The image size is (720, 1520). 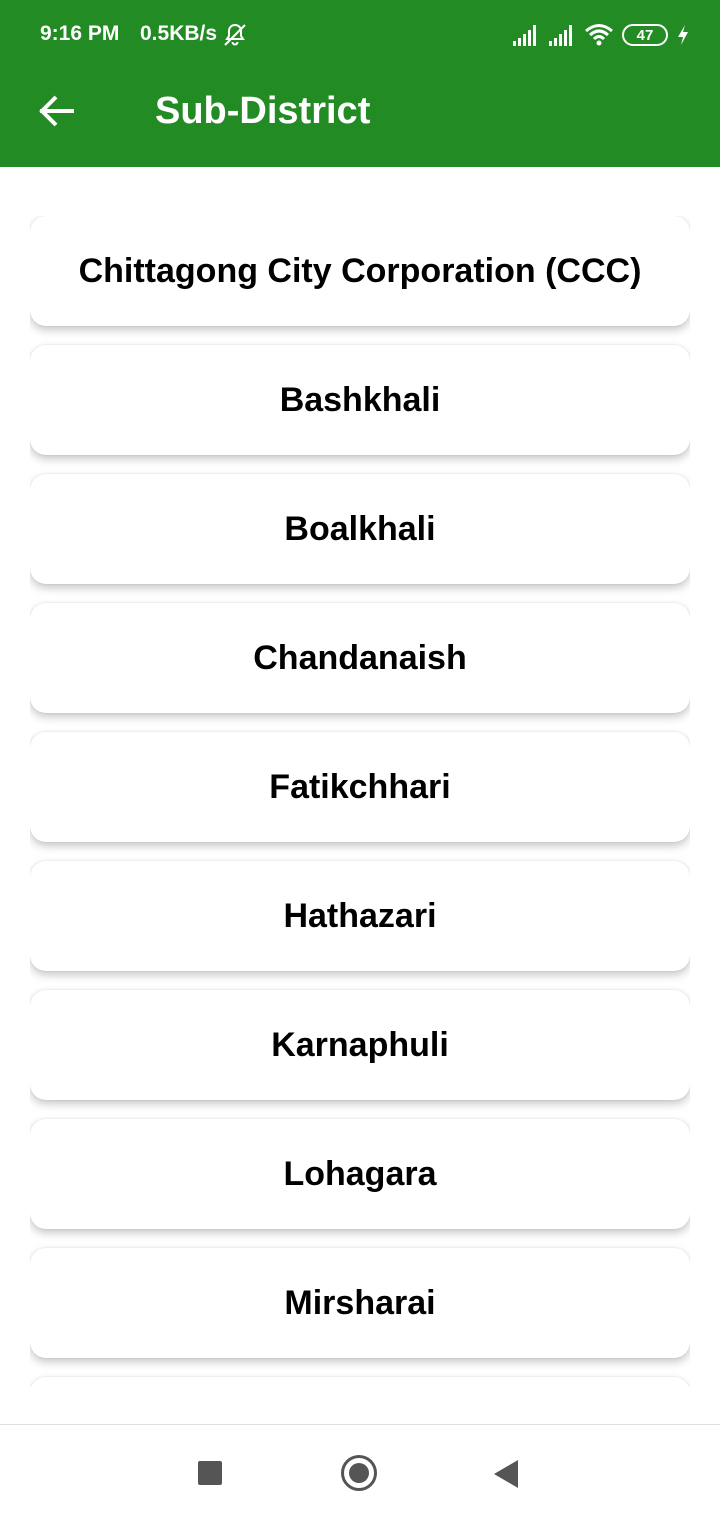 I want to click on wifi-icon, so click(x=599, y=35).